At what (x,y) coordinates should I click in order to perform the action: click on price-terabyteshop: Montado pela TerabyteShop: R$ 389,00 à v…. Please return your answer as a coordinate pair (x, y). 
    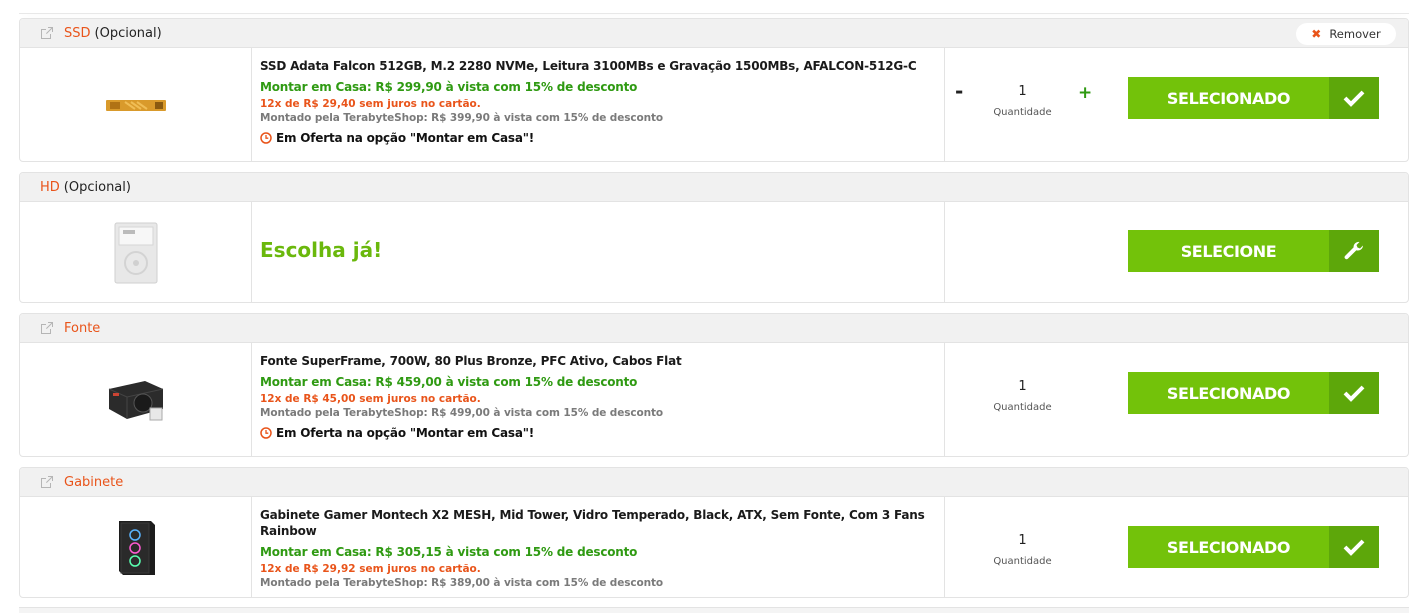
    Looking at the image, I should click on (462, 583).